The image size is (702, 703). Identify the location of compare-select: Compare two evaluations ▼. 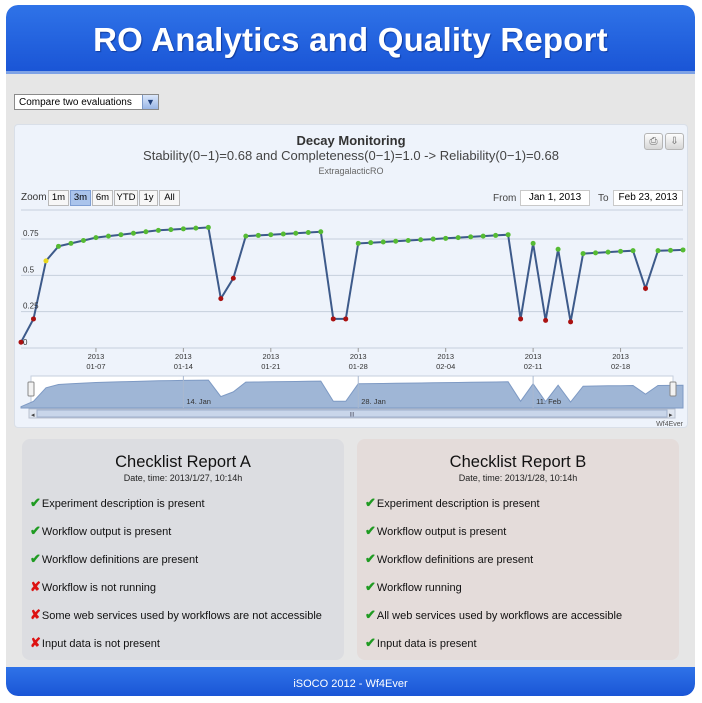
(86, 102).